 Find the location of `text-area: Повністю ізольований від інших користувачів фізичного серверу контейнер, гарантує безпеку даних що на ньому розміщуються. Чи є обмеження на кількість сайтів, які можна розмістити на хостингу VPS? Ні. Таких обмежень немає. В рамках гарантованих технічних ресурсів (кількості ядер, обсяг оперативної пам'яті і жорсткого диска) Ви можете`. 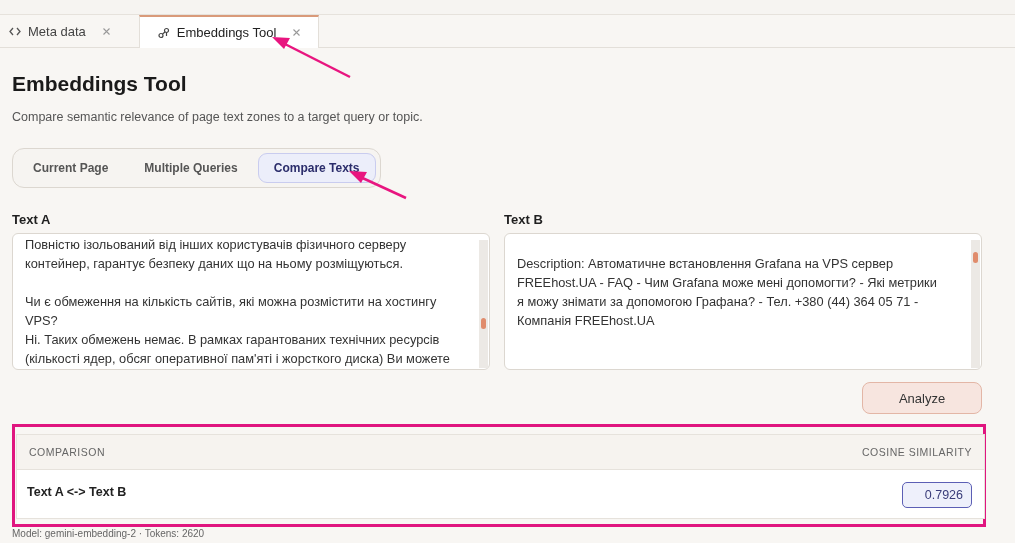

text-area: Повністю ізольований від інших користувачів фізичного серверу контейнер, гарантує безпеку даних що на ньому розміщуються. Чи є обмеження на кількість сайтів, які можна розмістити на хостингу VPS? Ні. Таких обмежень немає. В рамках гарантованих технічних ресурсів (кількості ядер, обсяг оперативної пам'яті і жорсткого диска) Ви можете is located at coordinates (251, 301).